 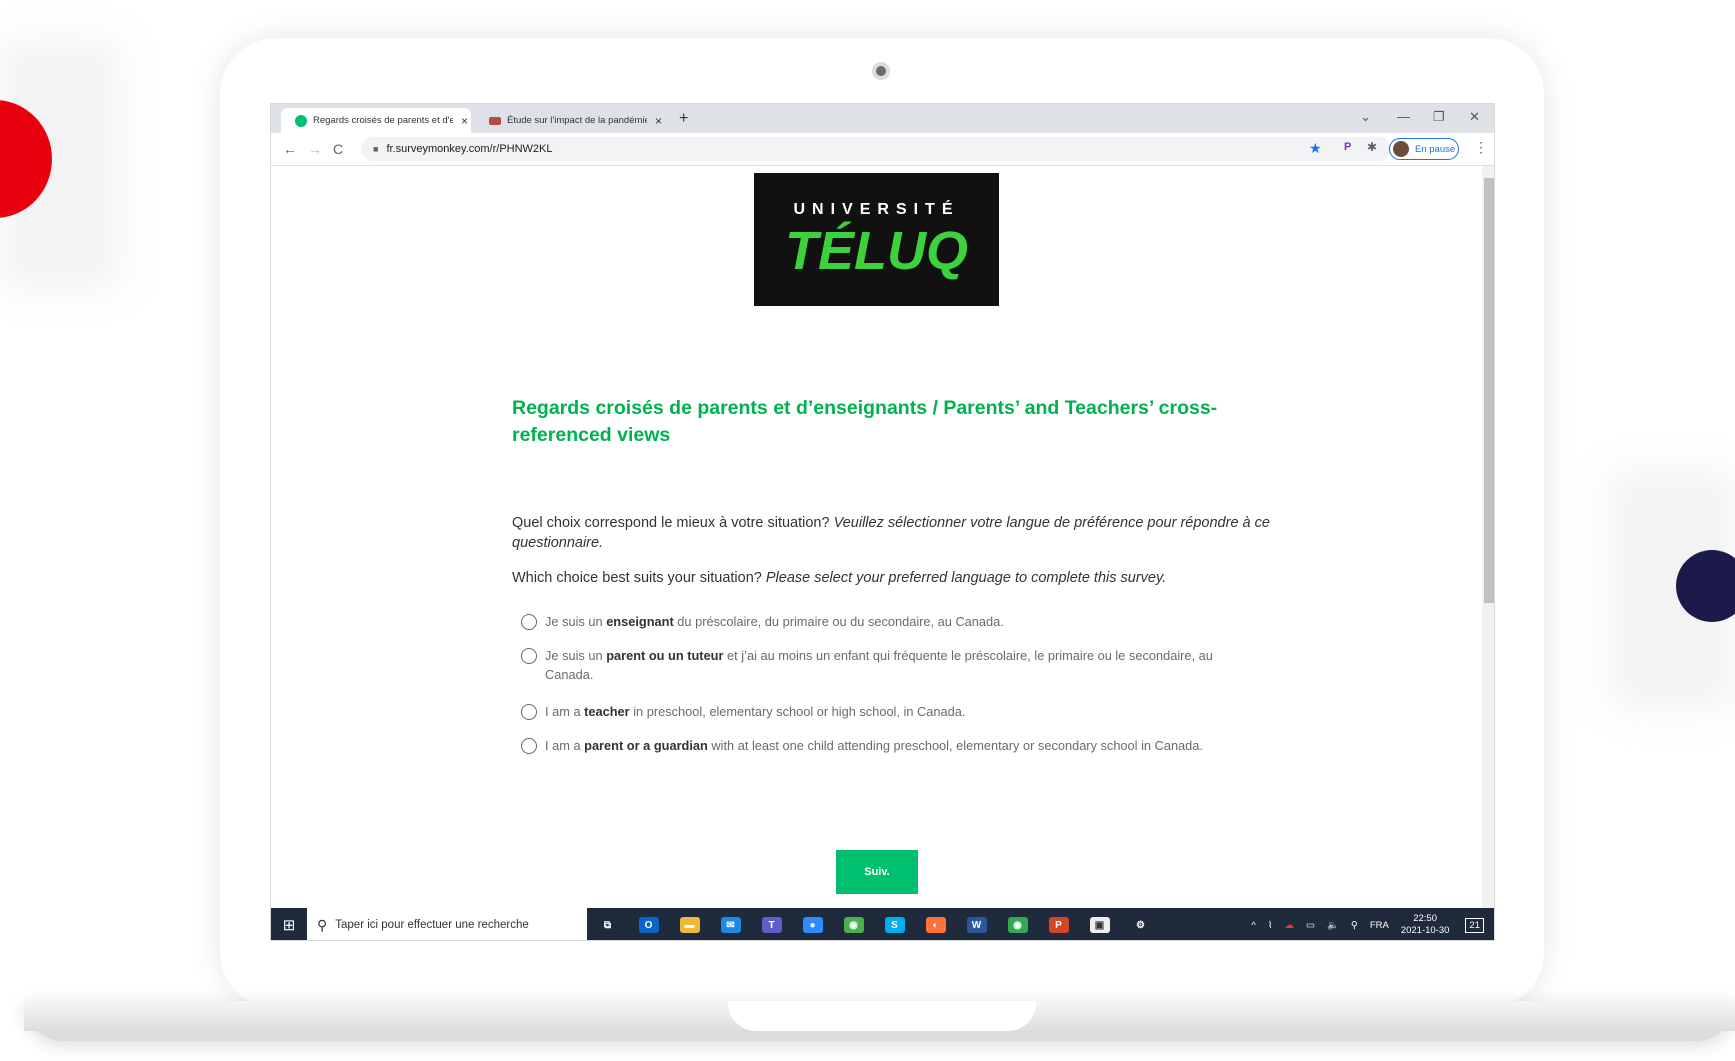 What do you see at coordinates (876, 250) in the screenshot?
I see `logo-line2: TÉLUQ` at bounding box center [876, 250].